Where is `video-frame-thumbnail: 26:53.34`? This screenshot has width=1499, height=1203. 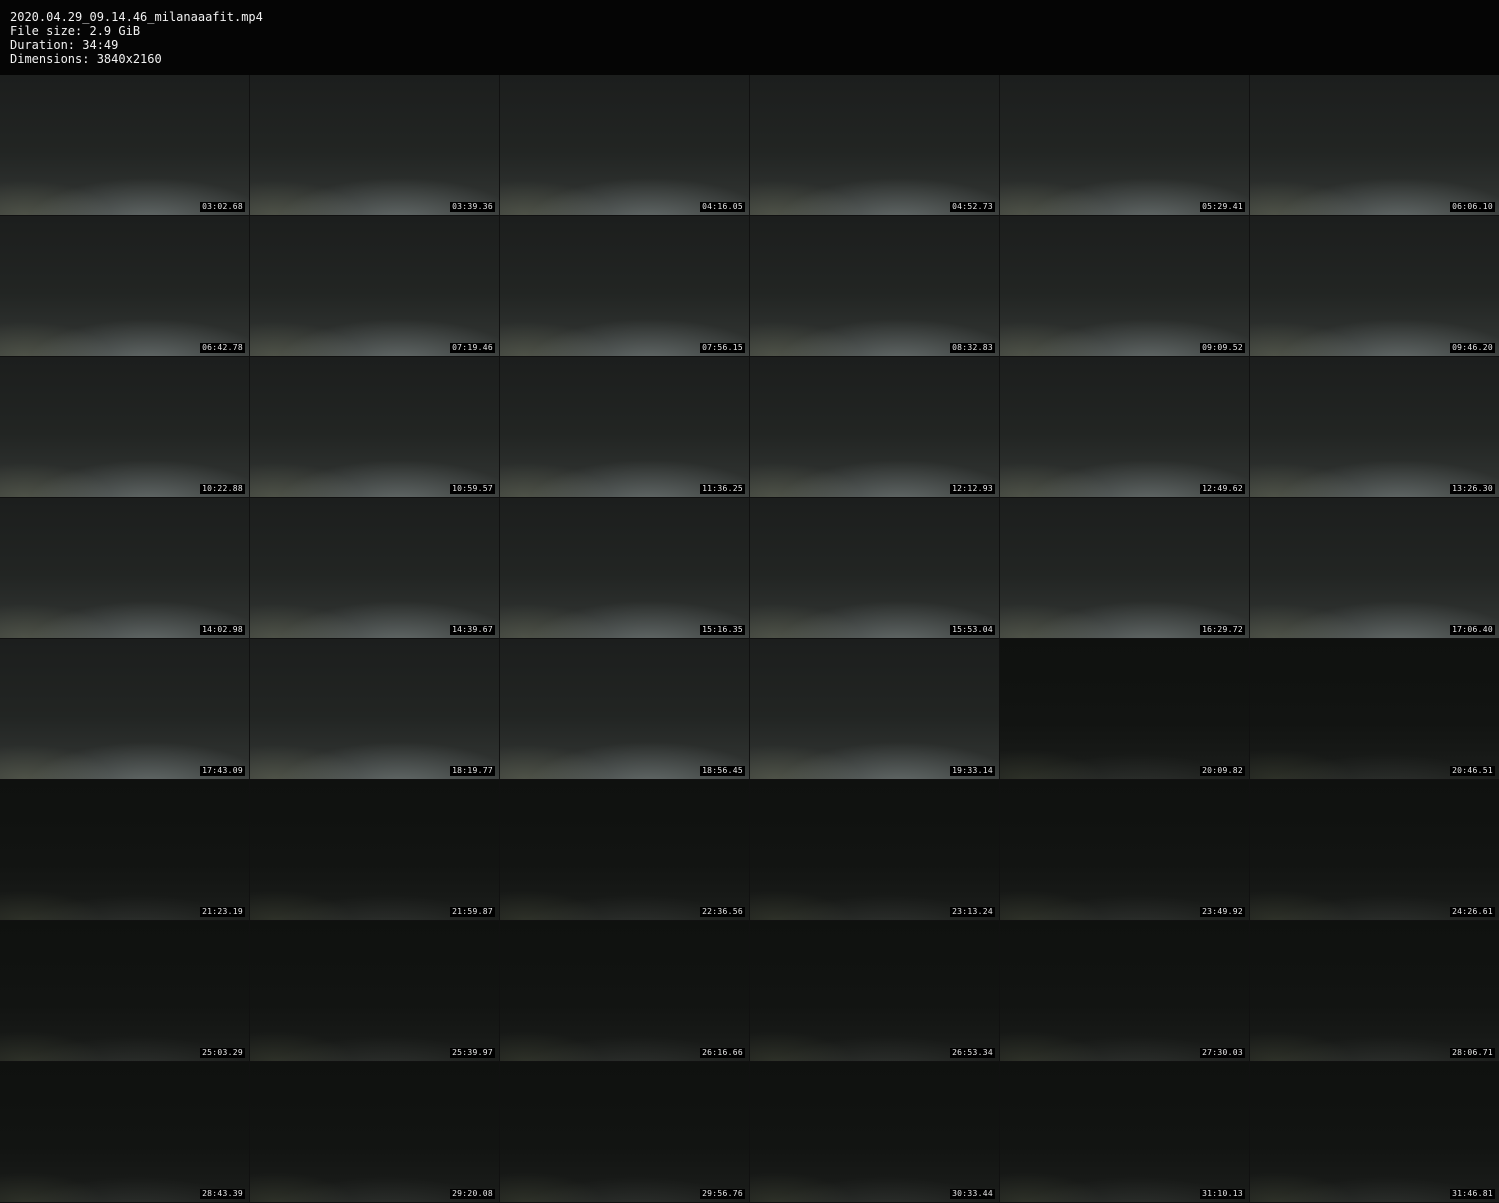
video-frame-thumbnail: 26:53.34 is located at coordinates (874, 991).